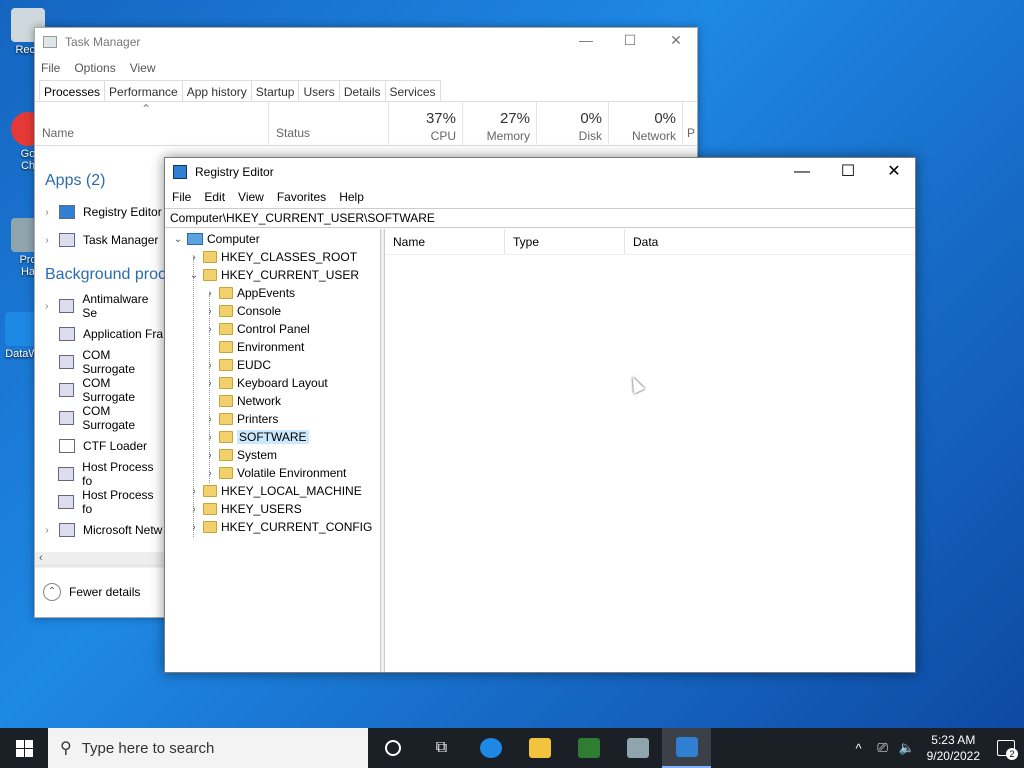  Describe the element at coordinates (366, 42) in the screenshot. I see `task-manager-titlebar: Task Manager — ☐ ✕` at that location.